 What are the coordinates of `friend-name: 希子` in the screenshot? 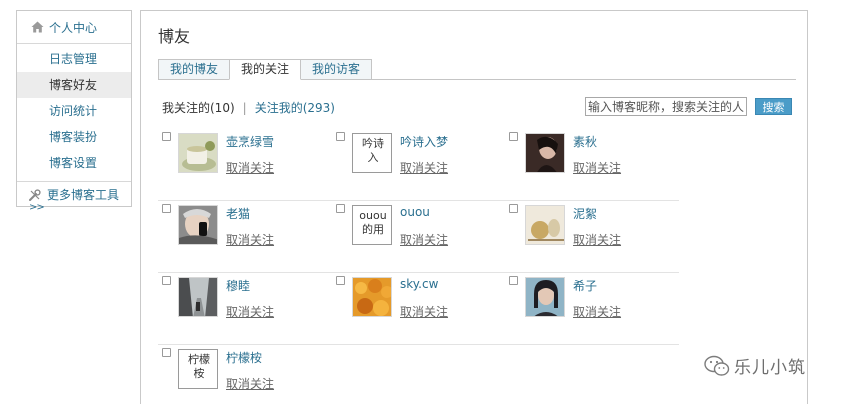 It's located at (585, 285).